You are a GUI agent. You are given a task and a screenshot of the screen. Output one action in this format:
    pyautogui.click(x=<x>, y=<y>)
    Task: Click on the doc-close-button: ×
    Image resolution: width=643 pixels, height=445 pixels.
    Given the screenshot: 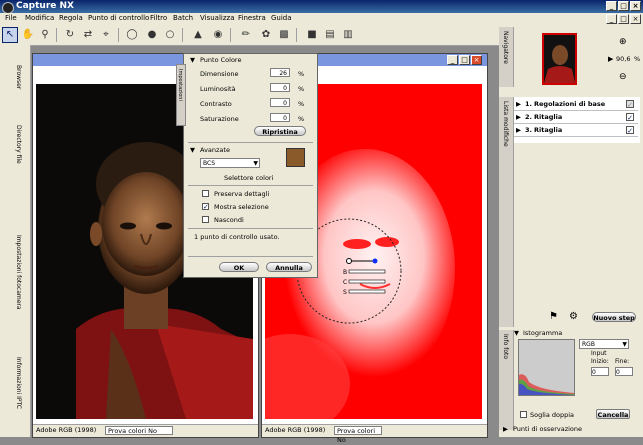 What is the action you would take?
    pyautogui.click(x=635, y=19)
    